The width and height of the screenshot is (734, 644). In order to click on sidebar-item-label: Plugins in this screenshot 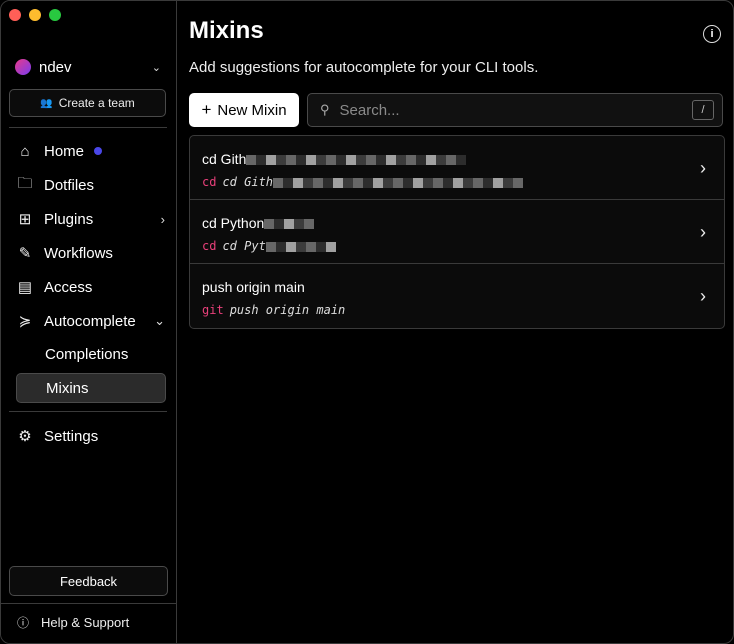, I will do `click(69, 219)`.